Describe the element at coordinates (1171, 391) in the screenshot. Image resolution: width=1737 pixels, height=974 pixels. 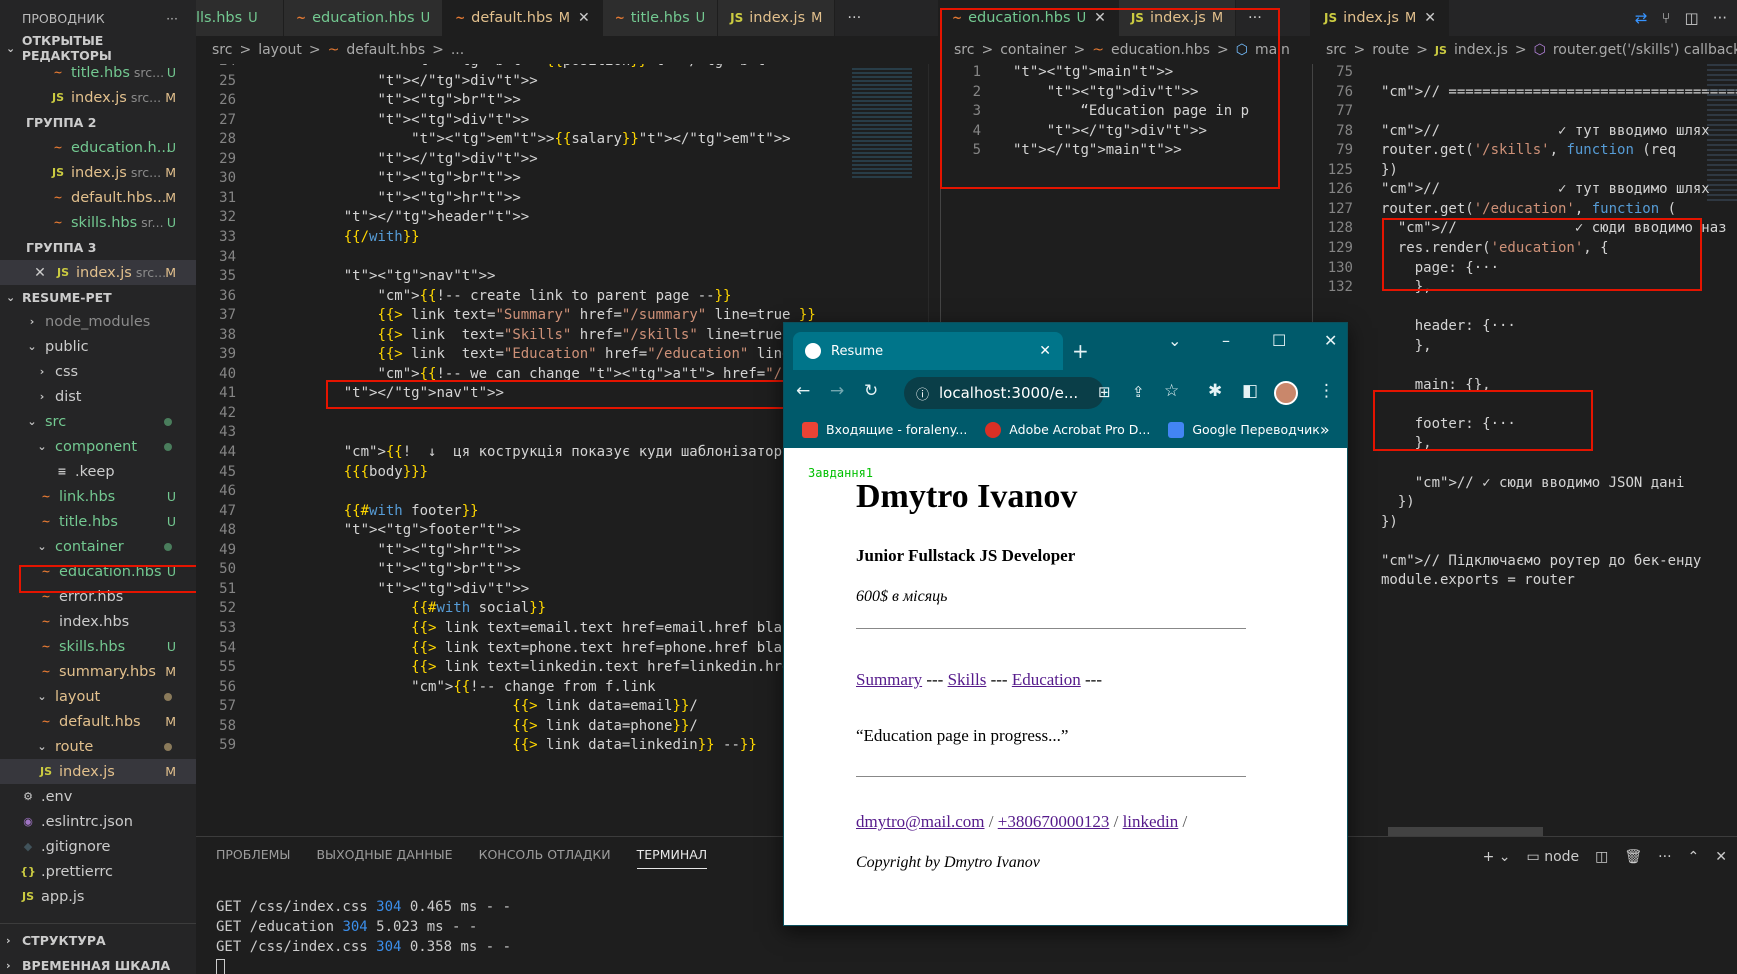
I see `star-icon: ☆` at that location.